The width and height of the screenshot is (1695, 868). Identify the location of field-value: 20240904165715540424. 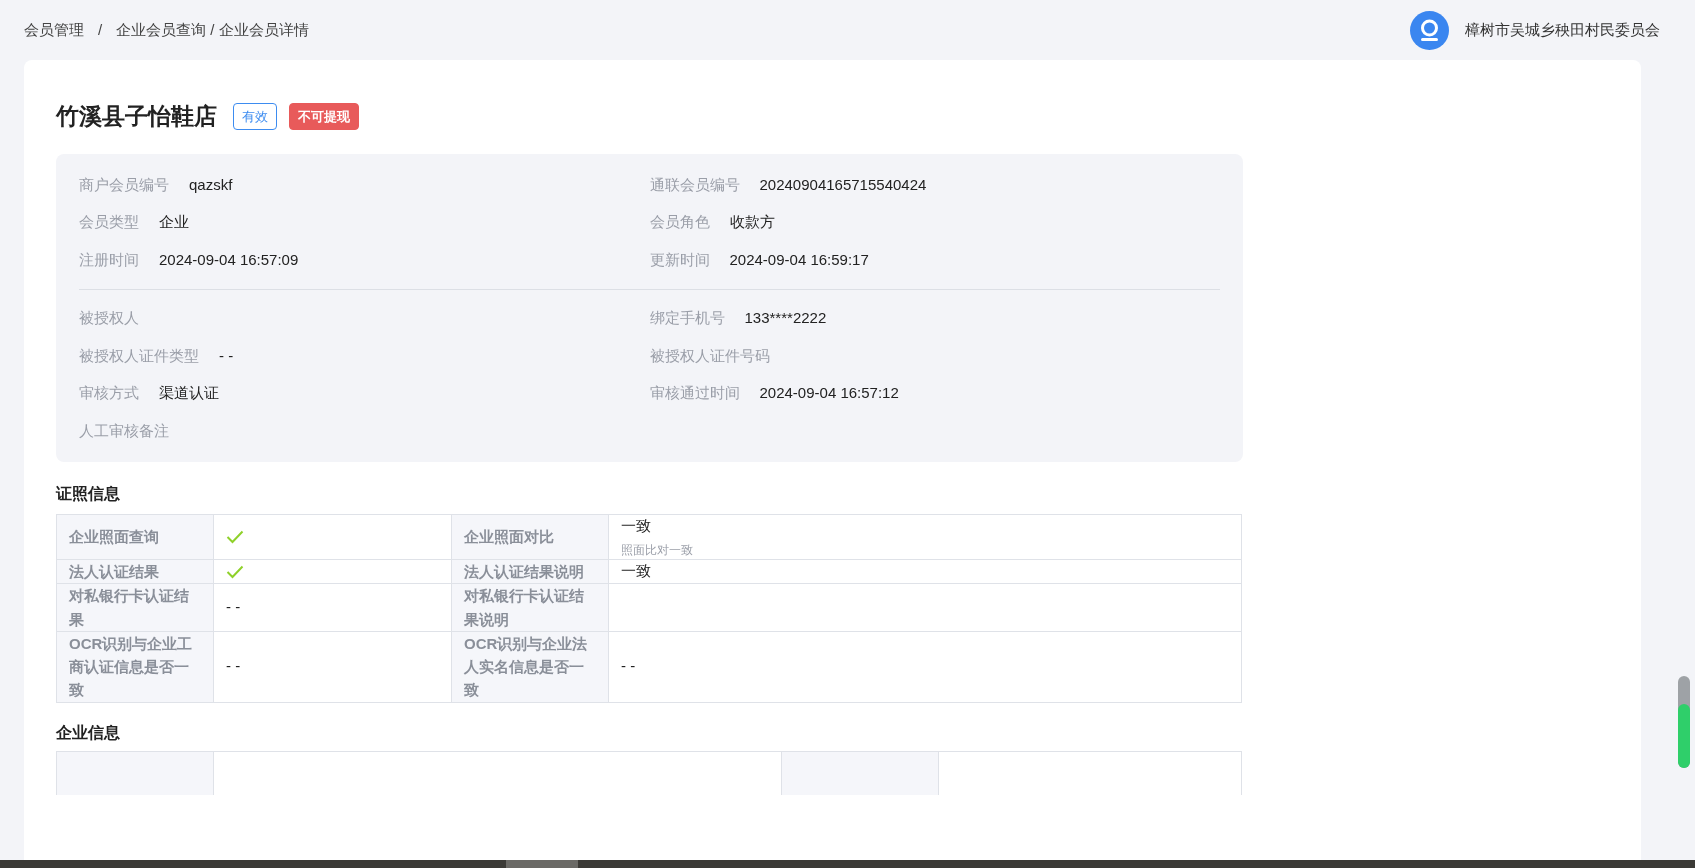
(843, 184).